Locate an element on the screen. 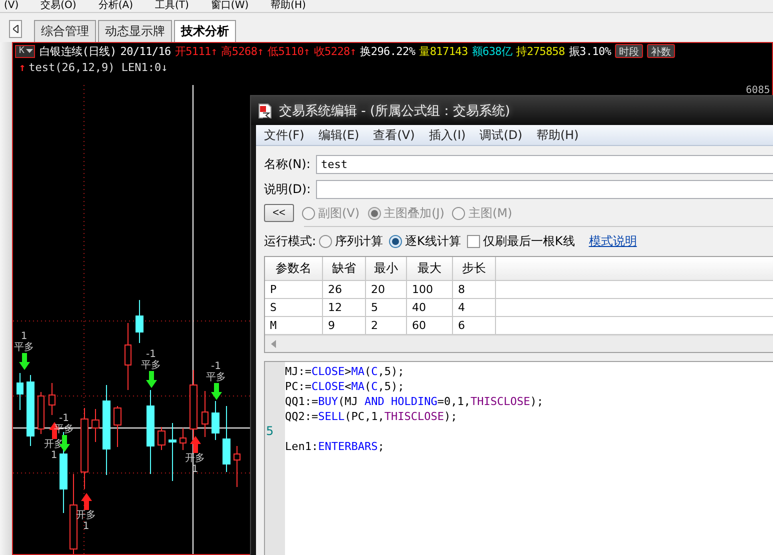 The width and height of the screenshot is (773, 555). table-cell: 100 is located at coordinates (429, 289).